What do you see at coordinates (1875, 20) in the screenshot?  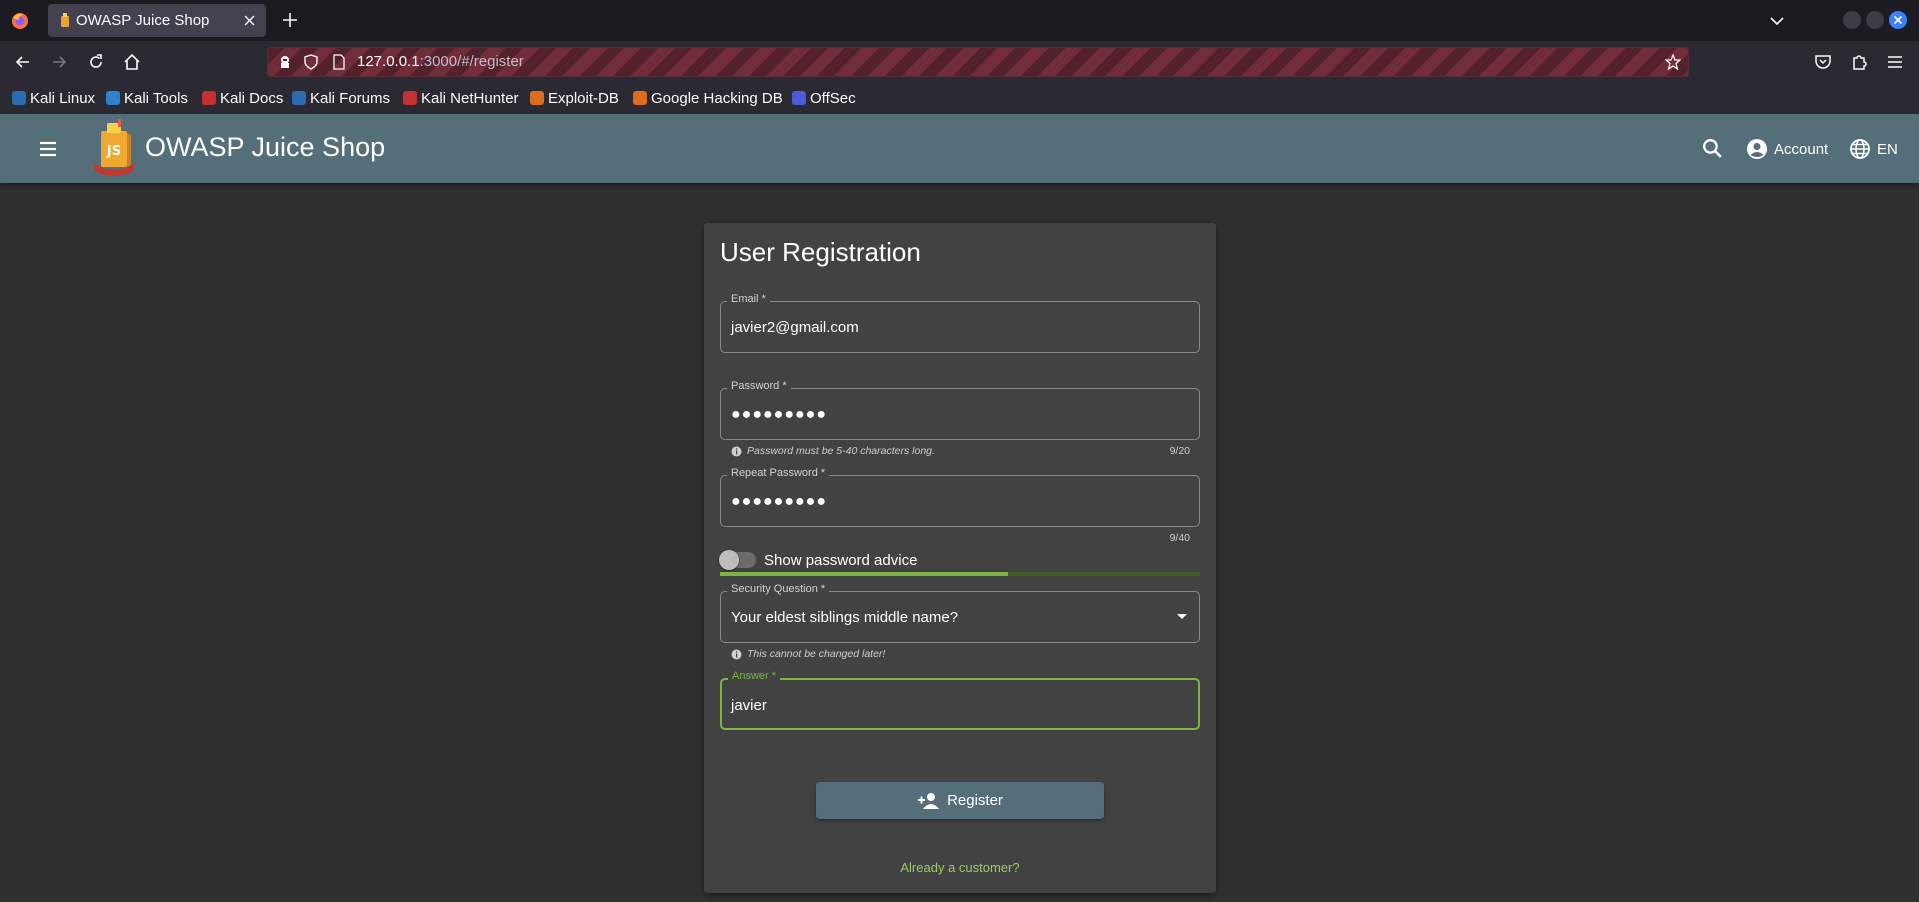 I see `maximize-window-button` at bounding box center [1875, 20].